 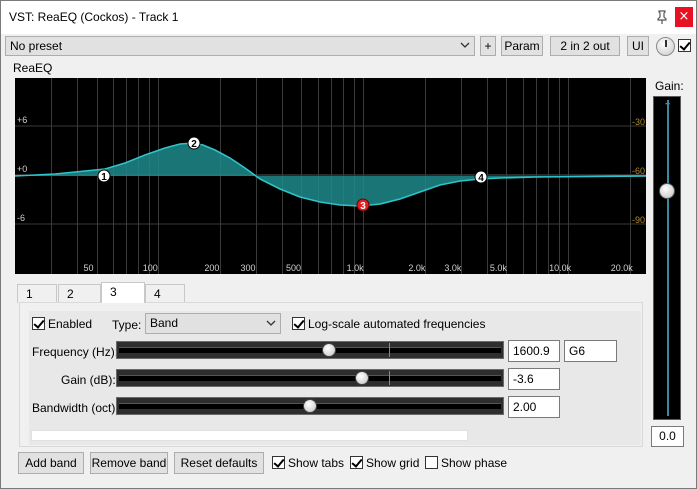 What do you see at coordinates (213, 323) in the screenshot?
I see `type-dropdown: Band` at bounding box center [213, 323].